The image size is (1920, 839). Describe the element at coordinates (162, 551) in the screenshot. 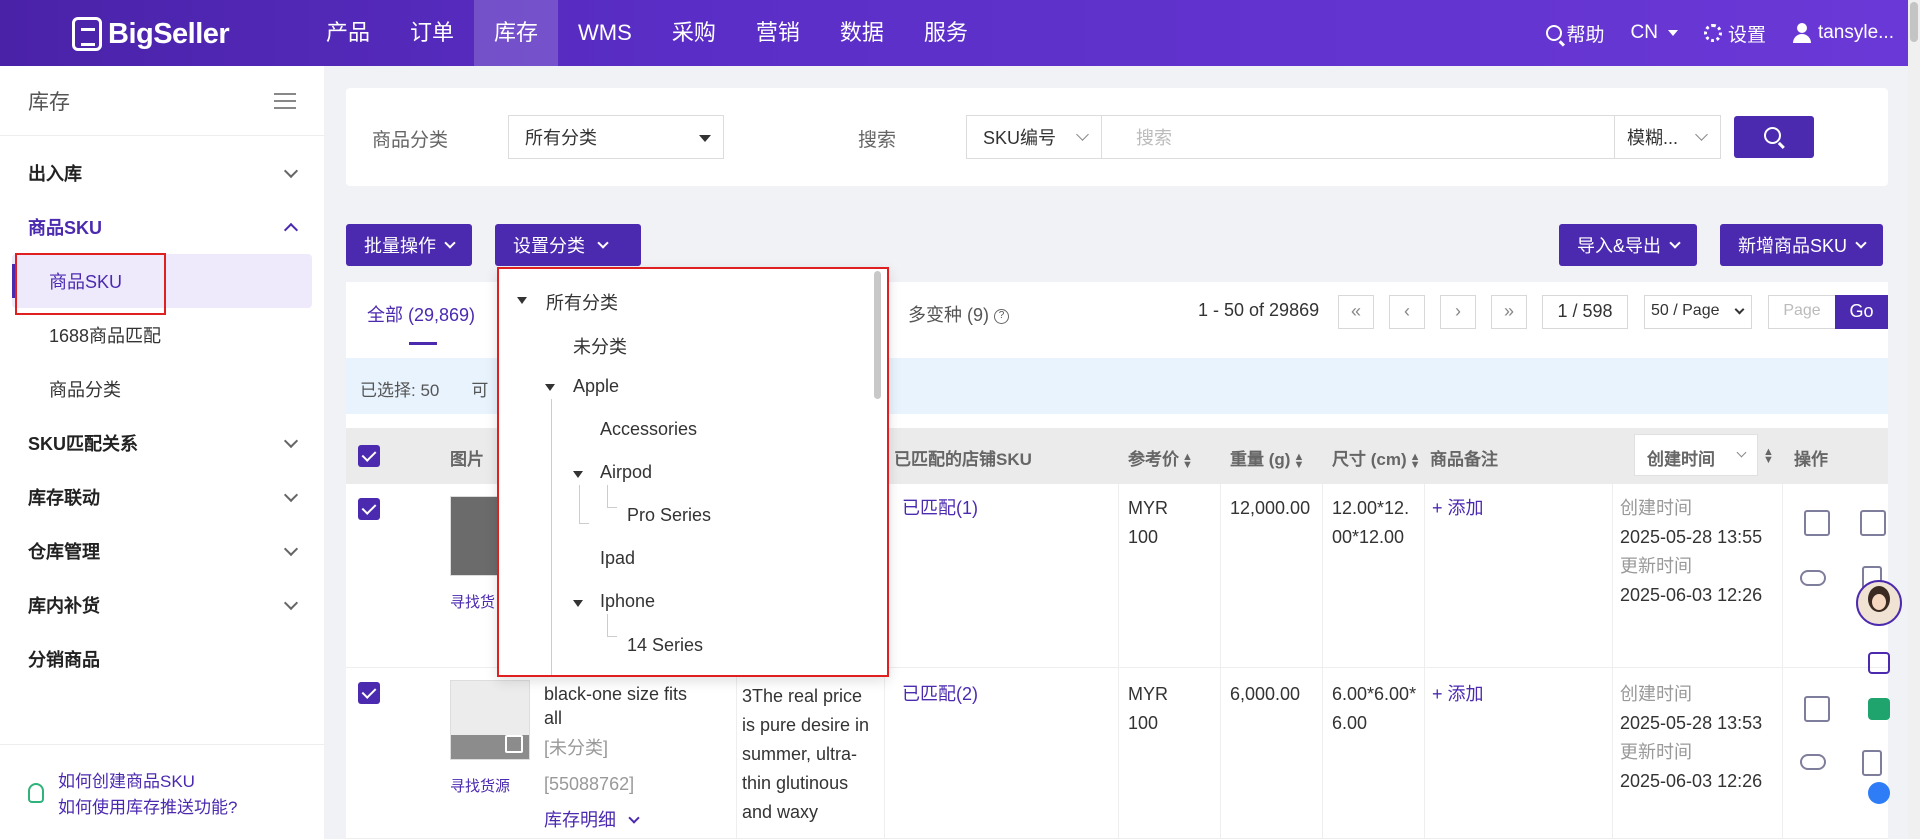

I see `sidebar-section-warehouse: 仓库管理` at that location.